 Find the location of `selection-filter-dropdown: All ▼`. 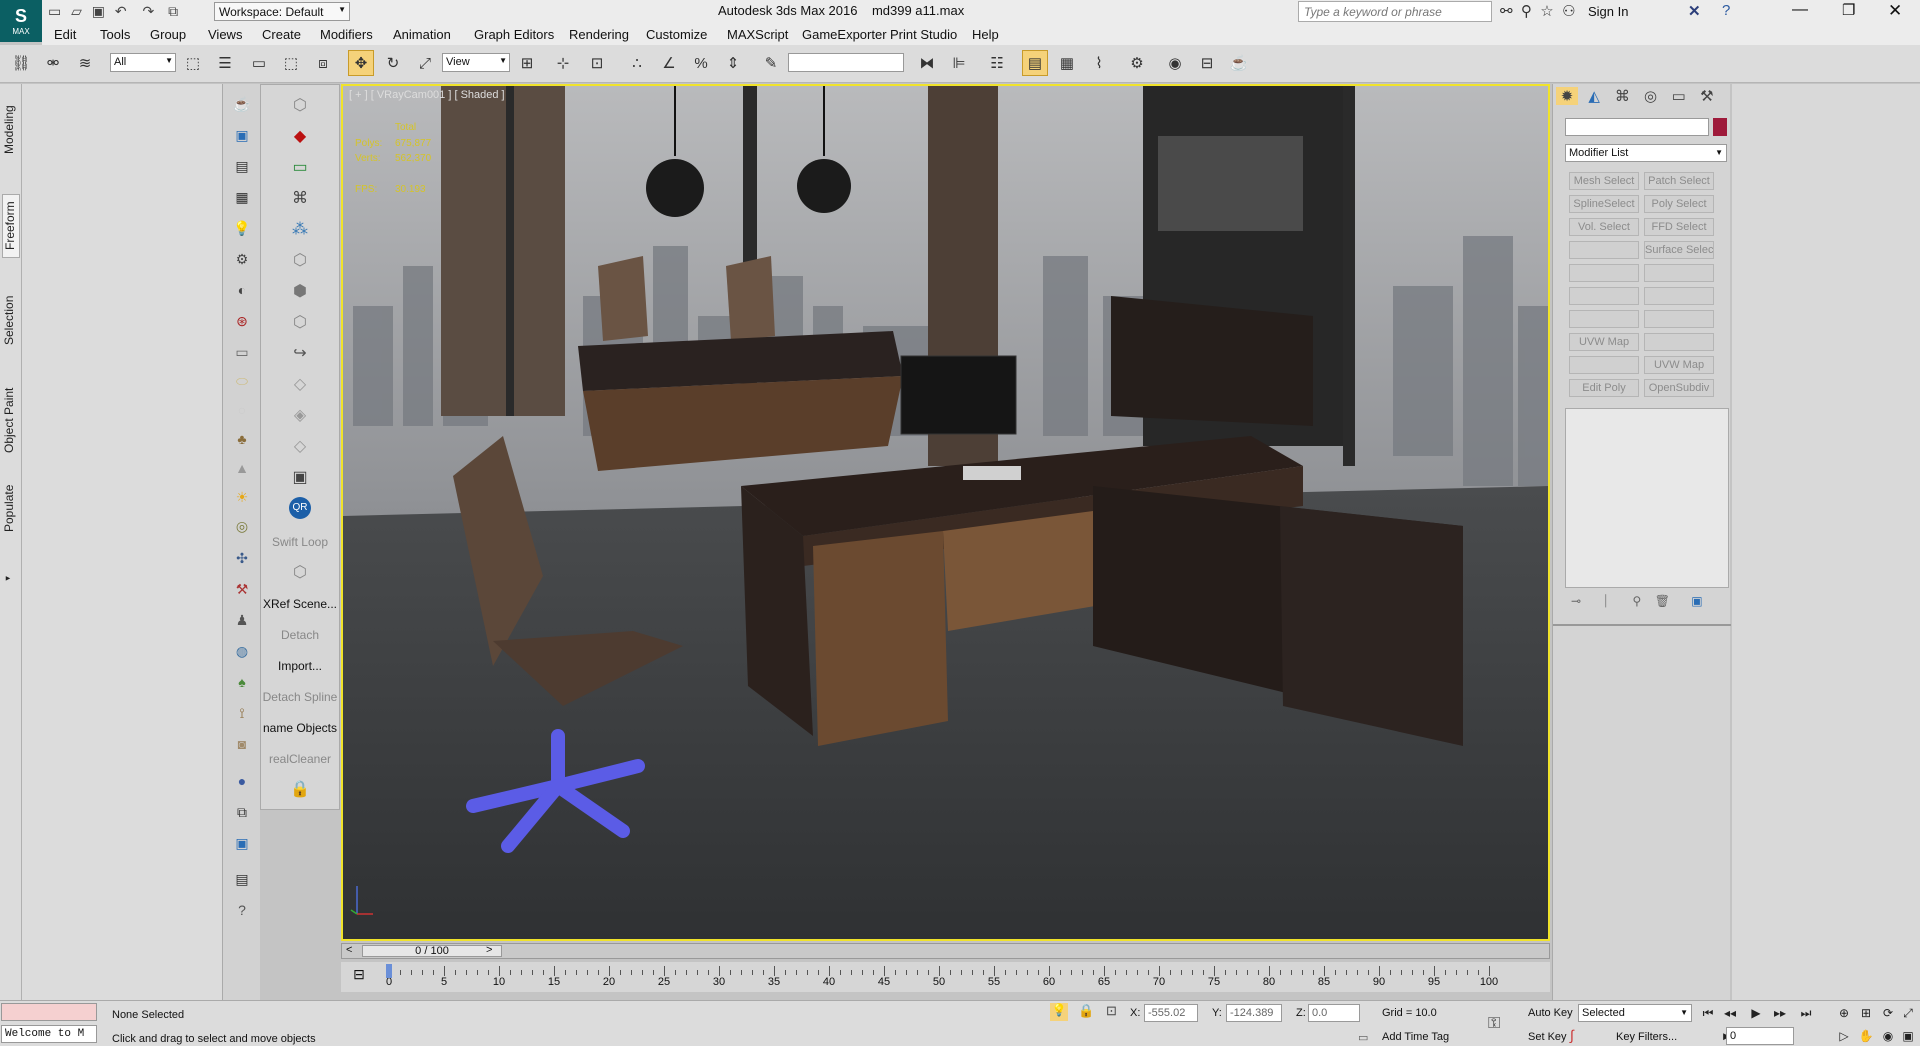

selection-filter-dropdown: All ▼ is located at coordinates (143, 62).